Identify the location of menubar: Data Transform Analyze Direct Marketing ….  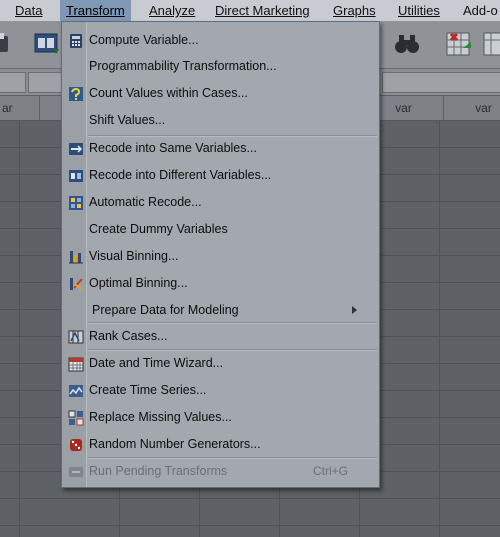
(250, 11).